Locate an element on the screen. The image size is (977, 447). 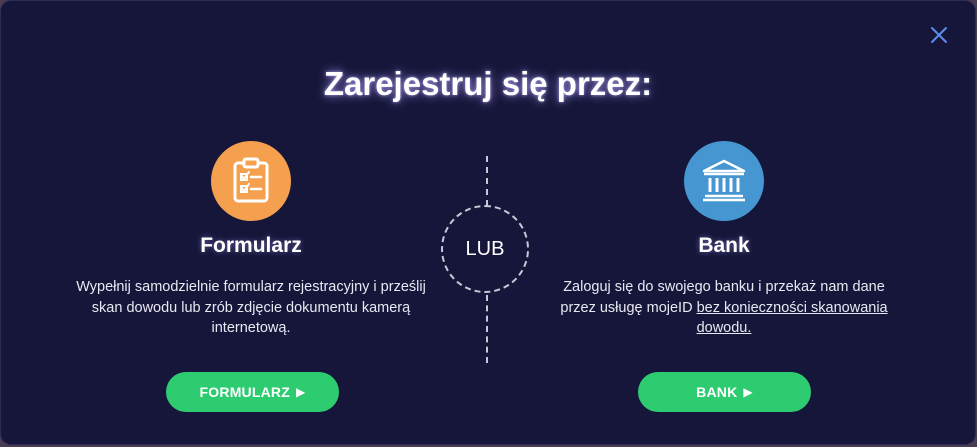
form-icon-circle is located at coordinates (251, 181).